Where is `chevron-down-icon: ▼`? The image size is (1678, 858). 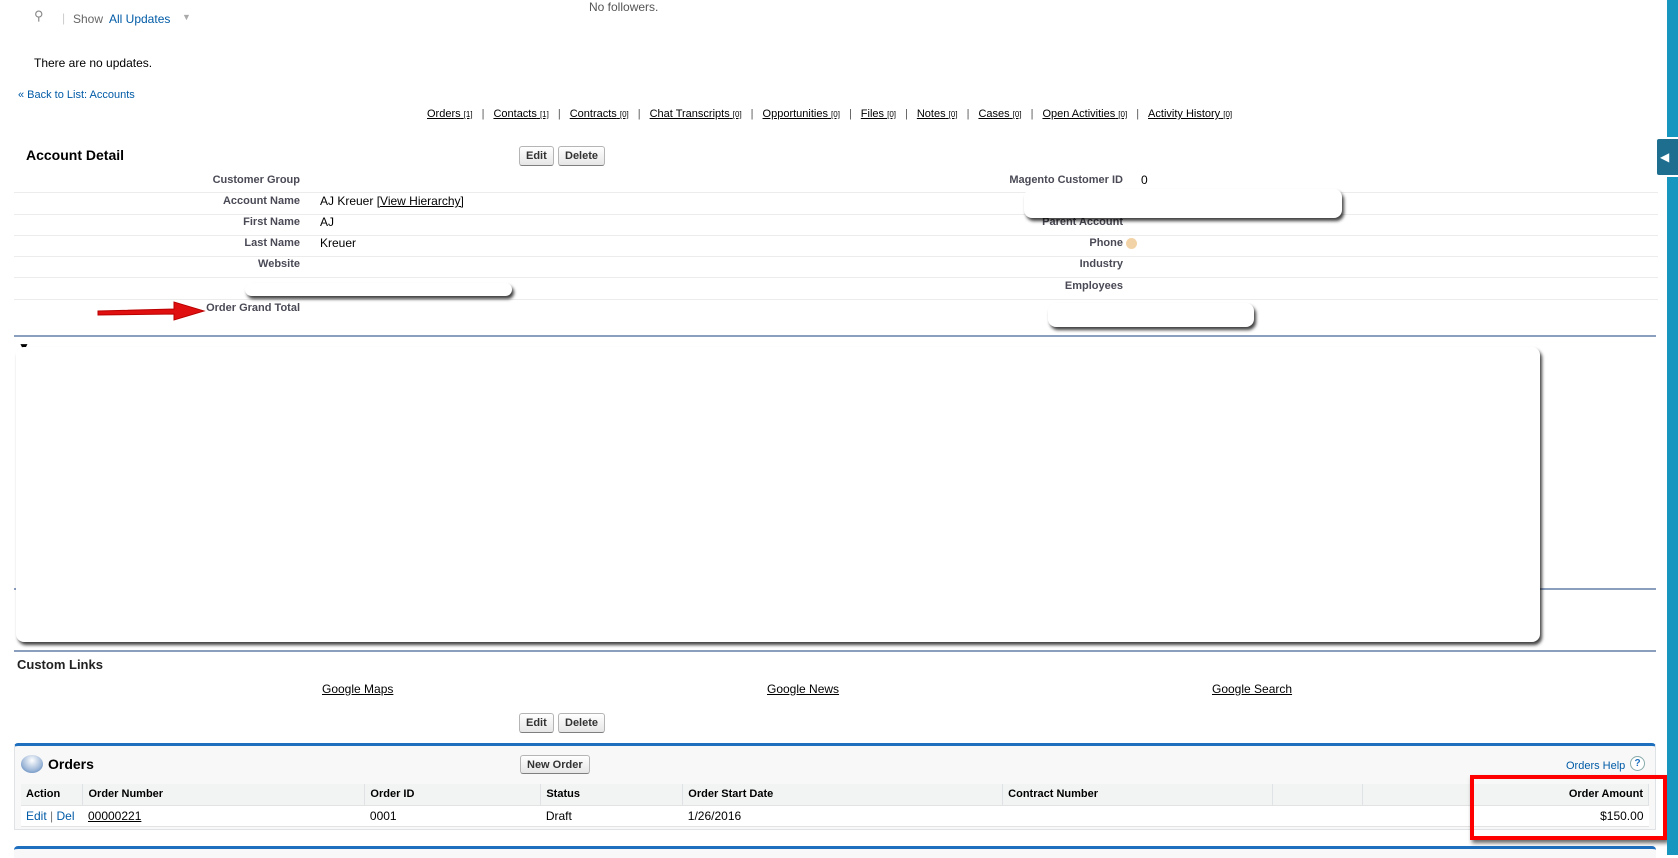
chevron-down-icon: ▼ is located at coordinates (186, 17).